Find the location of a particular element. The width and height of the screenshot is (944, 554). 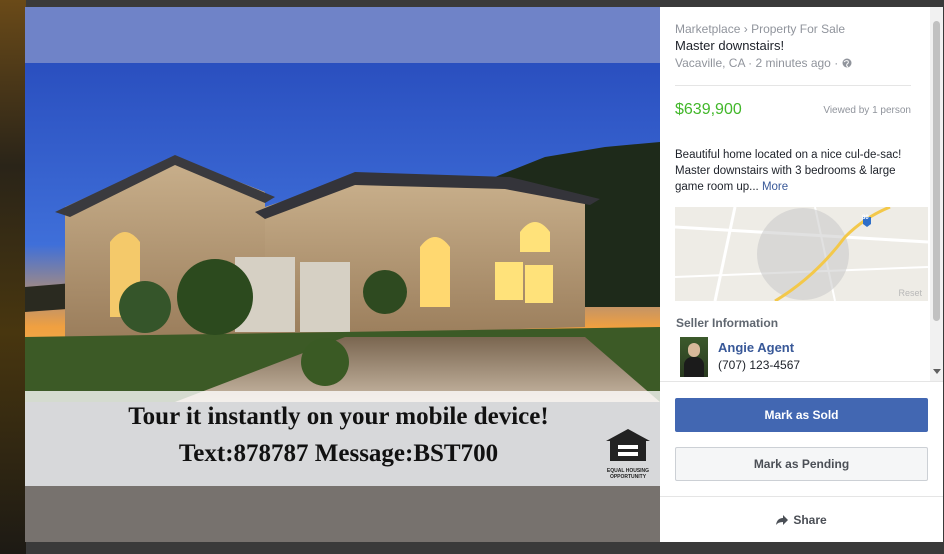

scrollbar-thumb is located at coordinates (936, 171).